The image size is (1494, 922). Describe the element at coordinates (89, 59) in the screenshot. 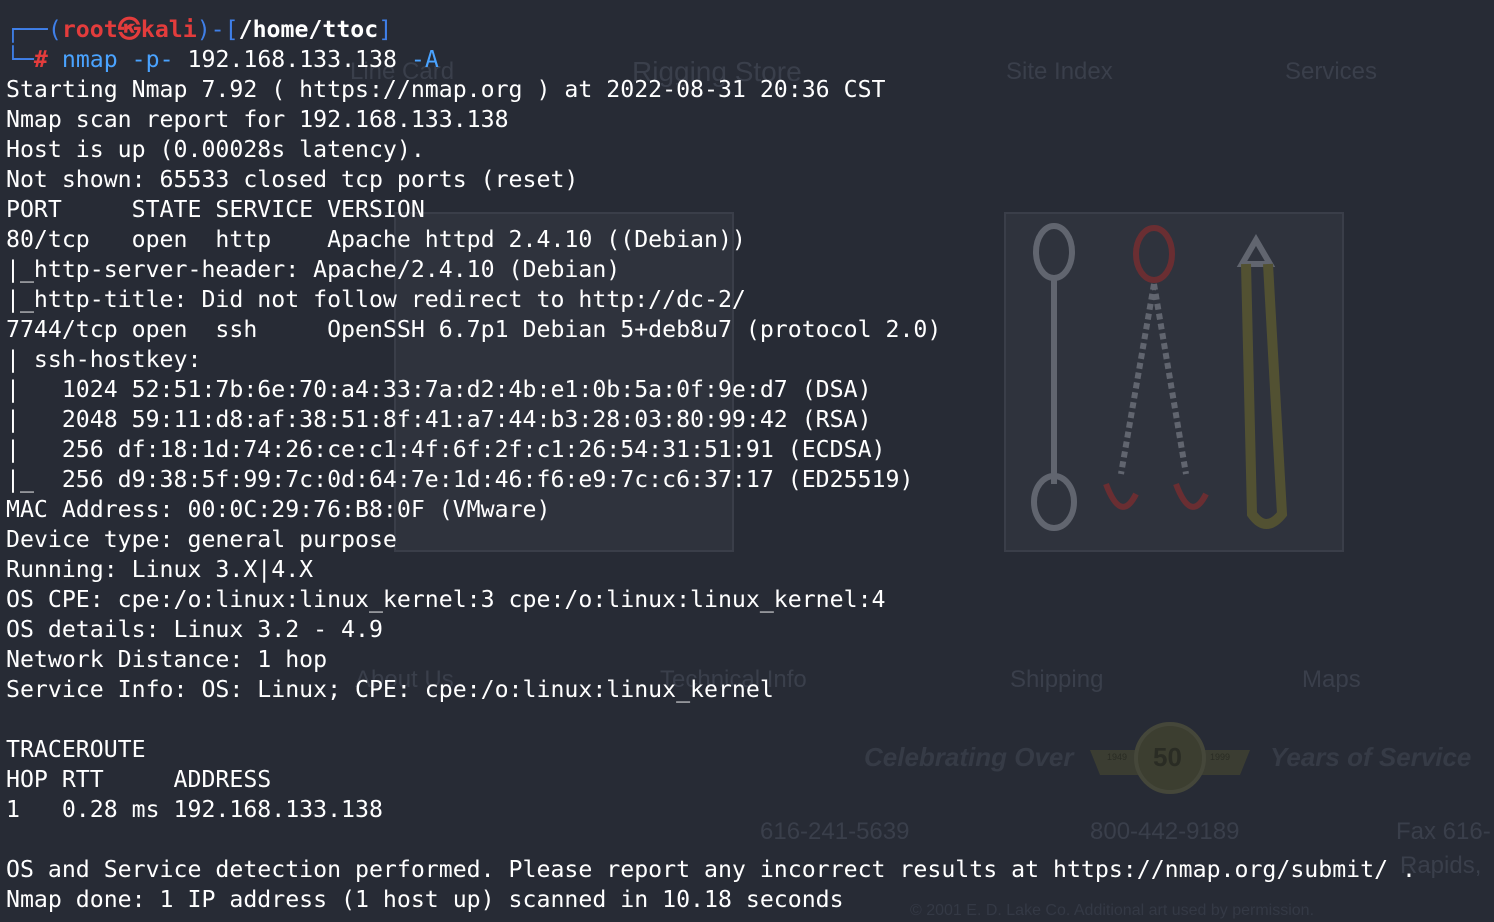

I see `command-name: nmap` at that location.